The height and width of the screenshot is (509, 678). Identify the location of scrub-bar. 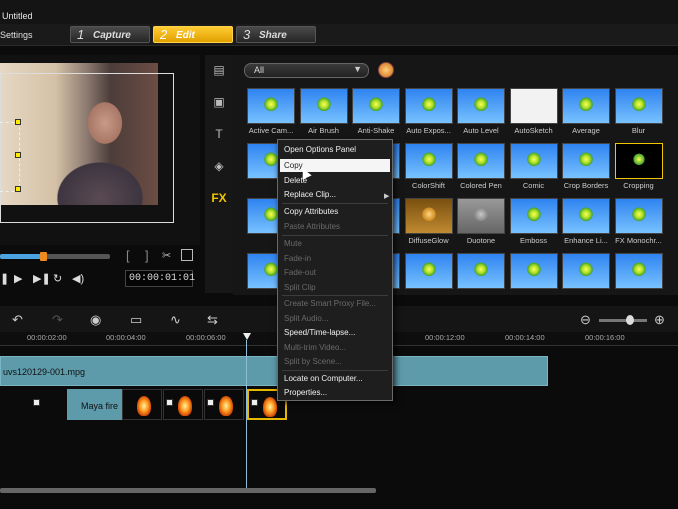
(55, 256).